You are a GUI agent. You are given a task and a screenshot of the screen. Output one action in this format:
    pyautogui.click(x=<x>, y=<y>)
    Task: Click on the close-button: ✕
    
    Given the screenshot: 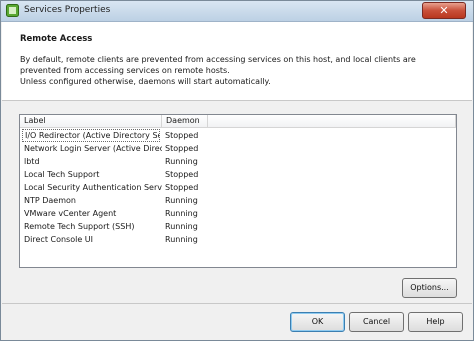 What is the action you would take?
    pyautogui.click(x=444, y=10)
    